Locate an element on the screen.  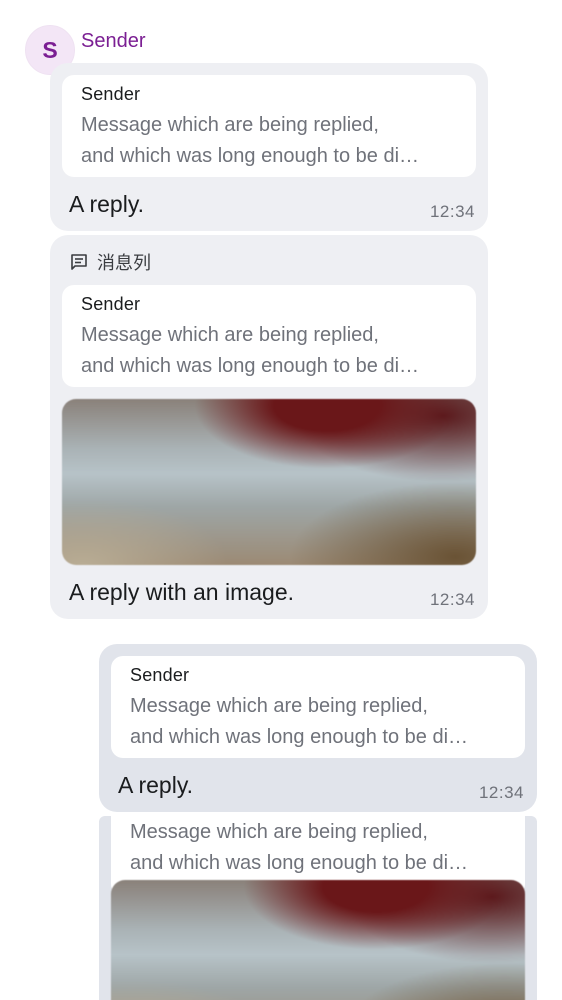
message-text: A reply with an image. is located at coordinates (182, 592).